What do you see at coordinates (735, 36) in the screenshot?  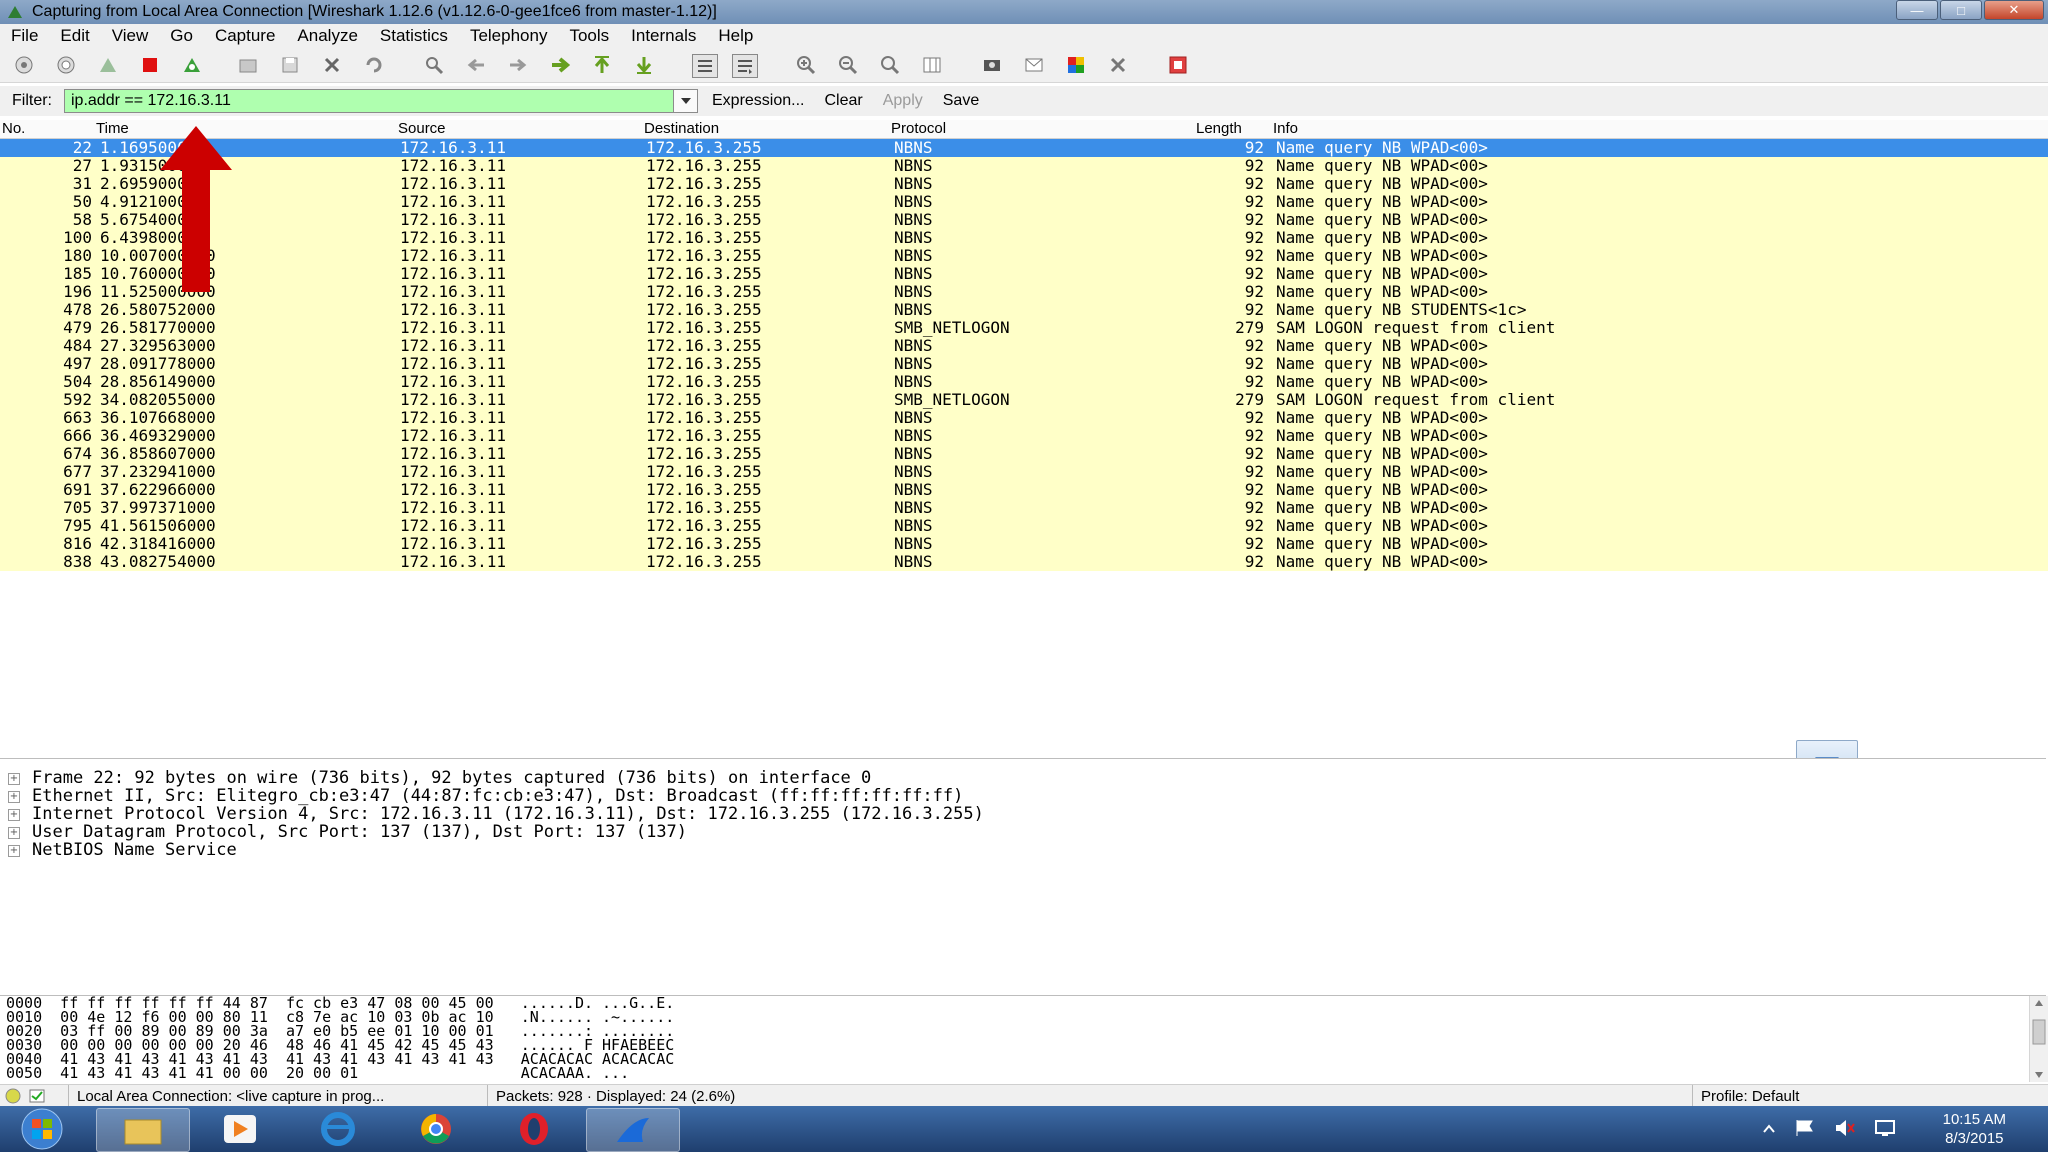 I see `menu-help: Help` at bounding box center [735, 36].